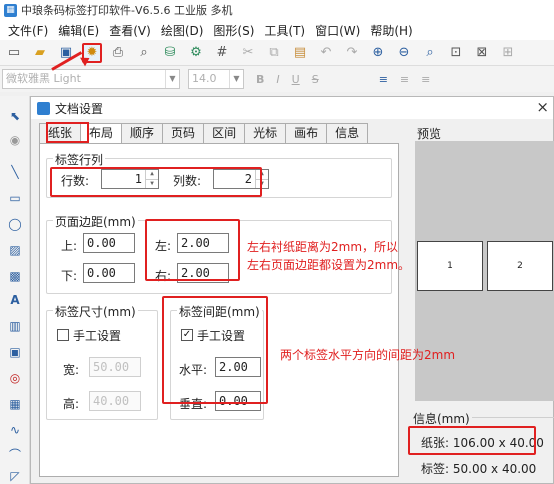 The image size is (554, 484). What do you see at coordinates (15, 290) in the screenshot?
I see `left-tool-strip: ⬉ ◉ ╲ ▭ ◯ ▨ ▩ A ▥ ▣ ◎ ▦ ∿ ⌒ ◸` at bounding box center [15, 290].